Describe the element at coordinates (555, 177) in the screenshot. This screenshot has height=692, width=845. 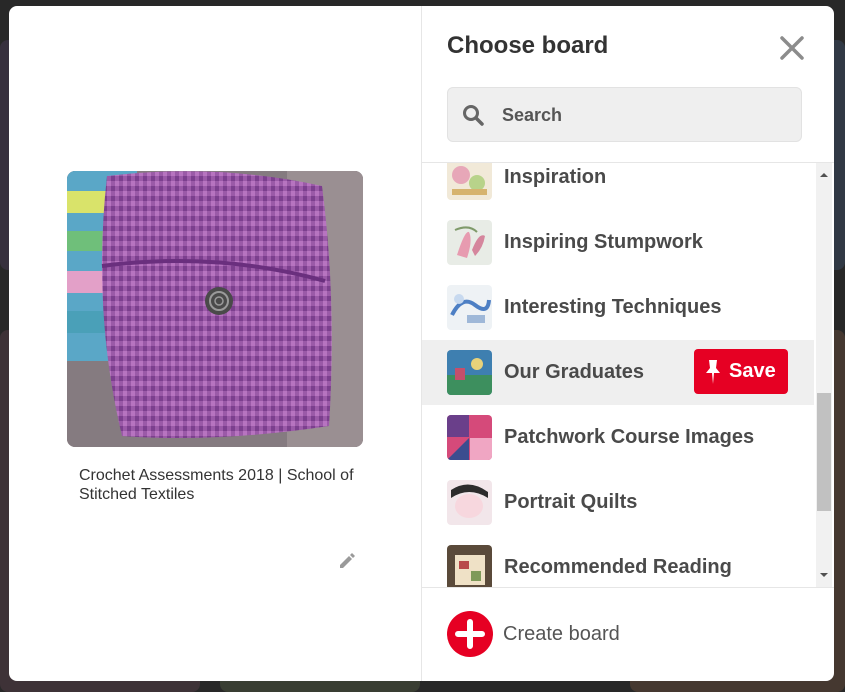
I see `board-name: Inspiration` at that location.